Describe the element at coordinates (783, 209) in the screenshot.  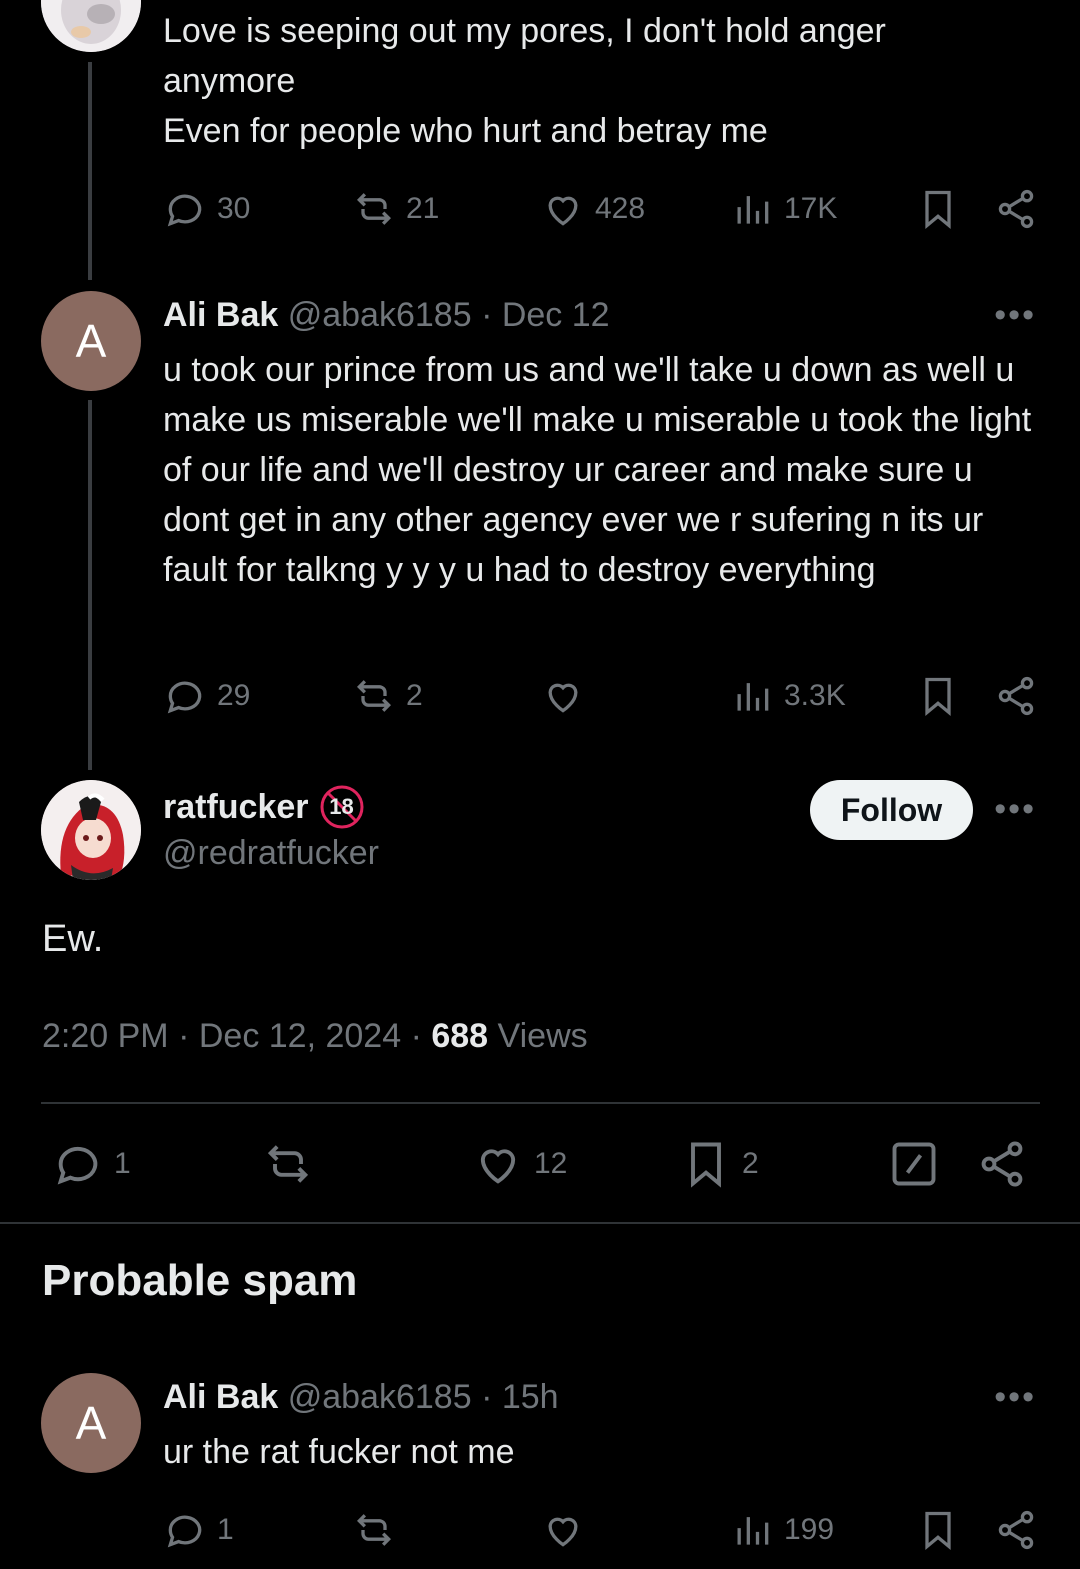
I see `views-button: 17K` at that location.